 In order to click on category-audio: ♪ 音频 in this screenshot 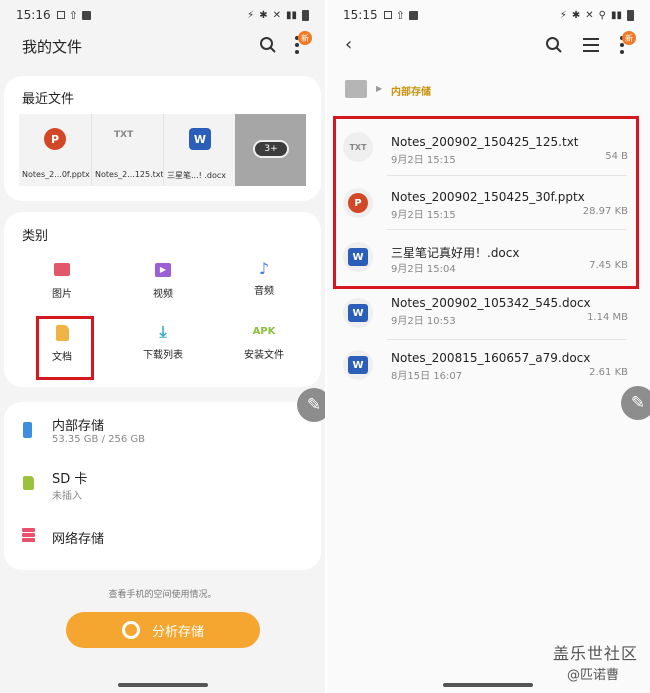, I will do `click(264, 285)`.